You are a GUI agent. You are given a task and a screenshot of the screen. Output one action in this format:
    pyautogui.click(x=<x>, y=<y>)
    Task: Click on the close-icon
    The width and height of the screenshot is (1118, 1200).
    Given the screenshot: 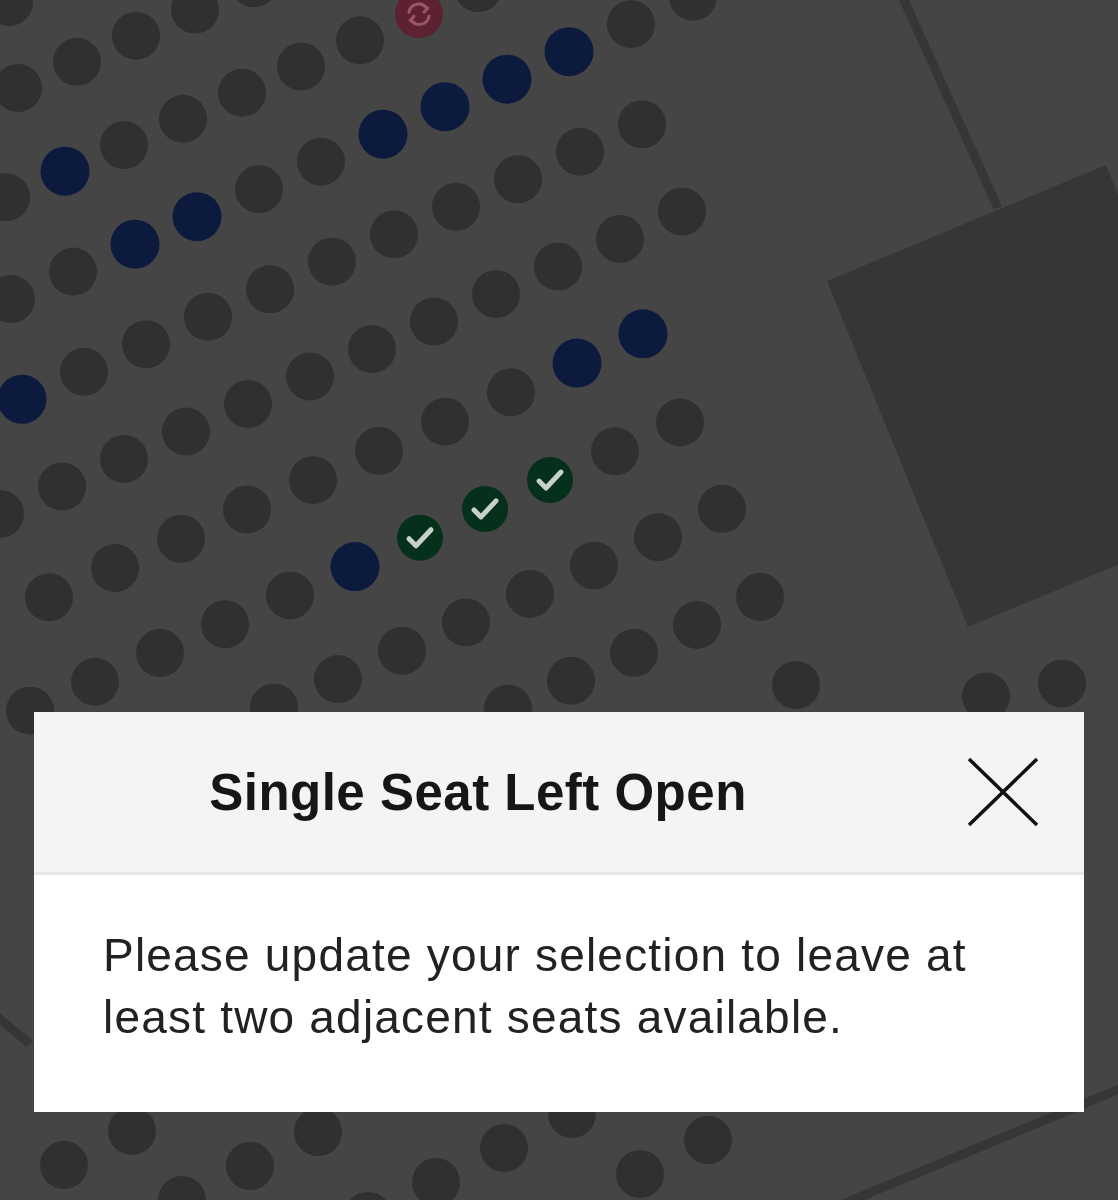 What is the action you would take?
    pyautogui.click(x=1003, y=792)
    